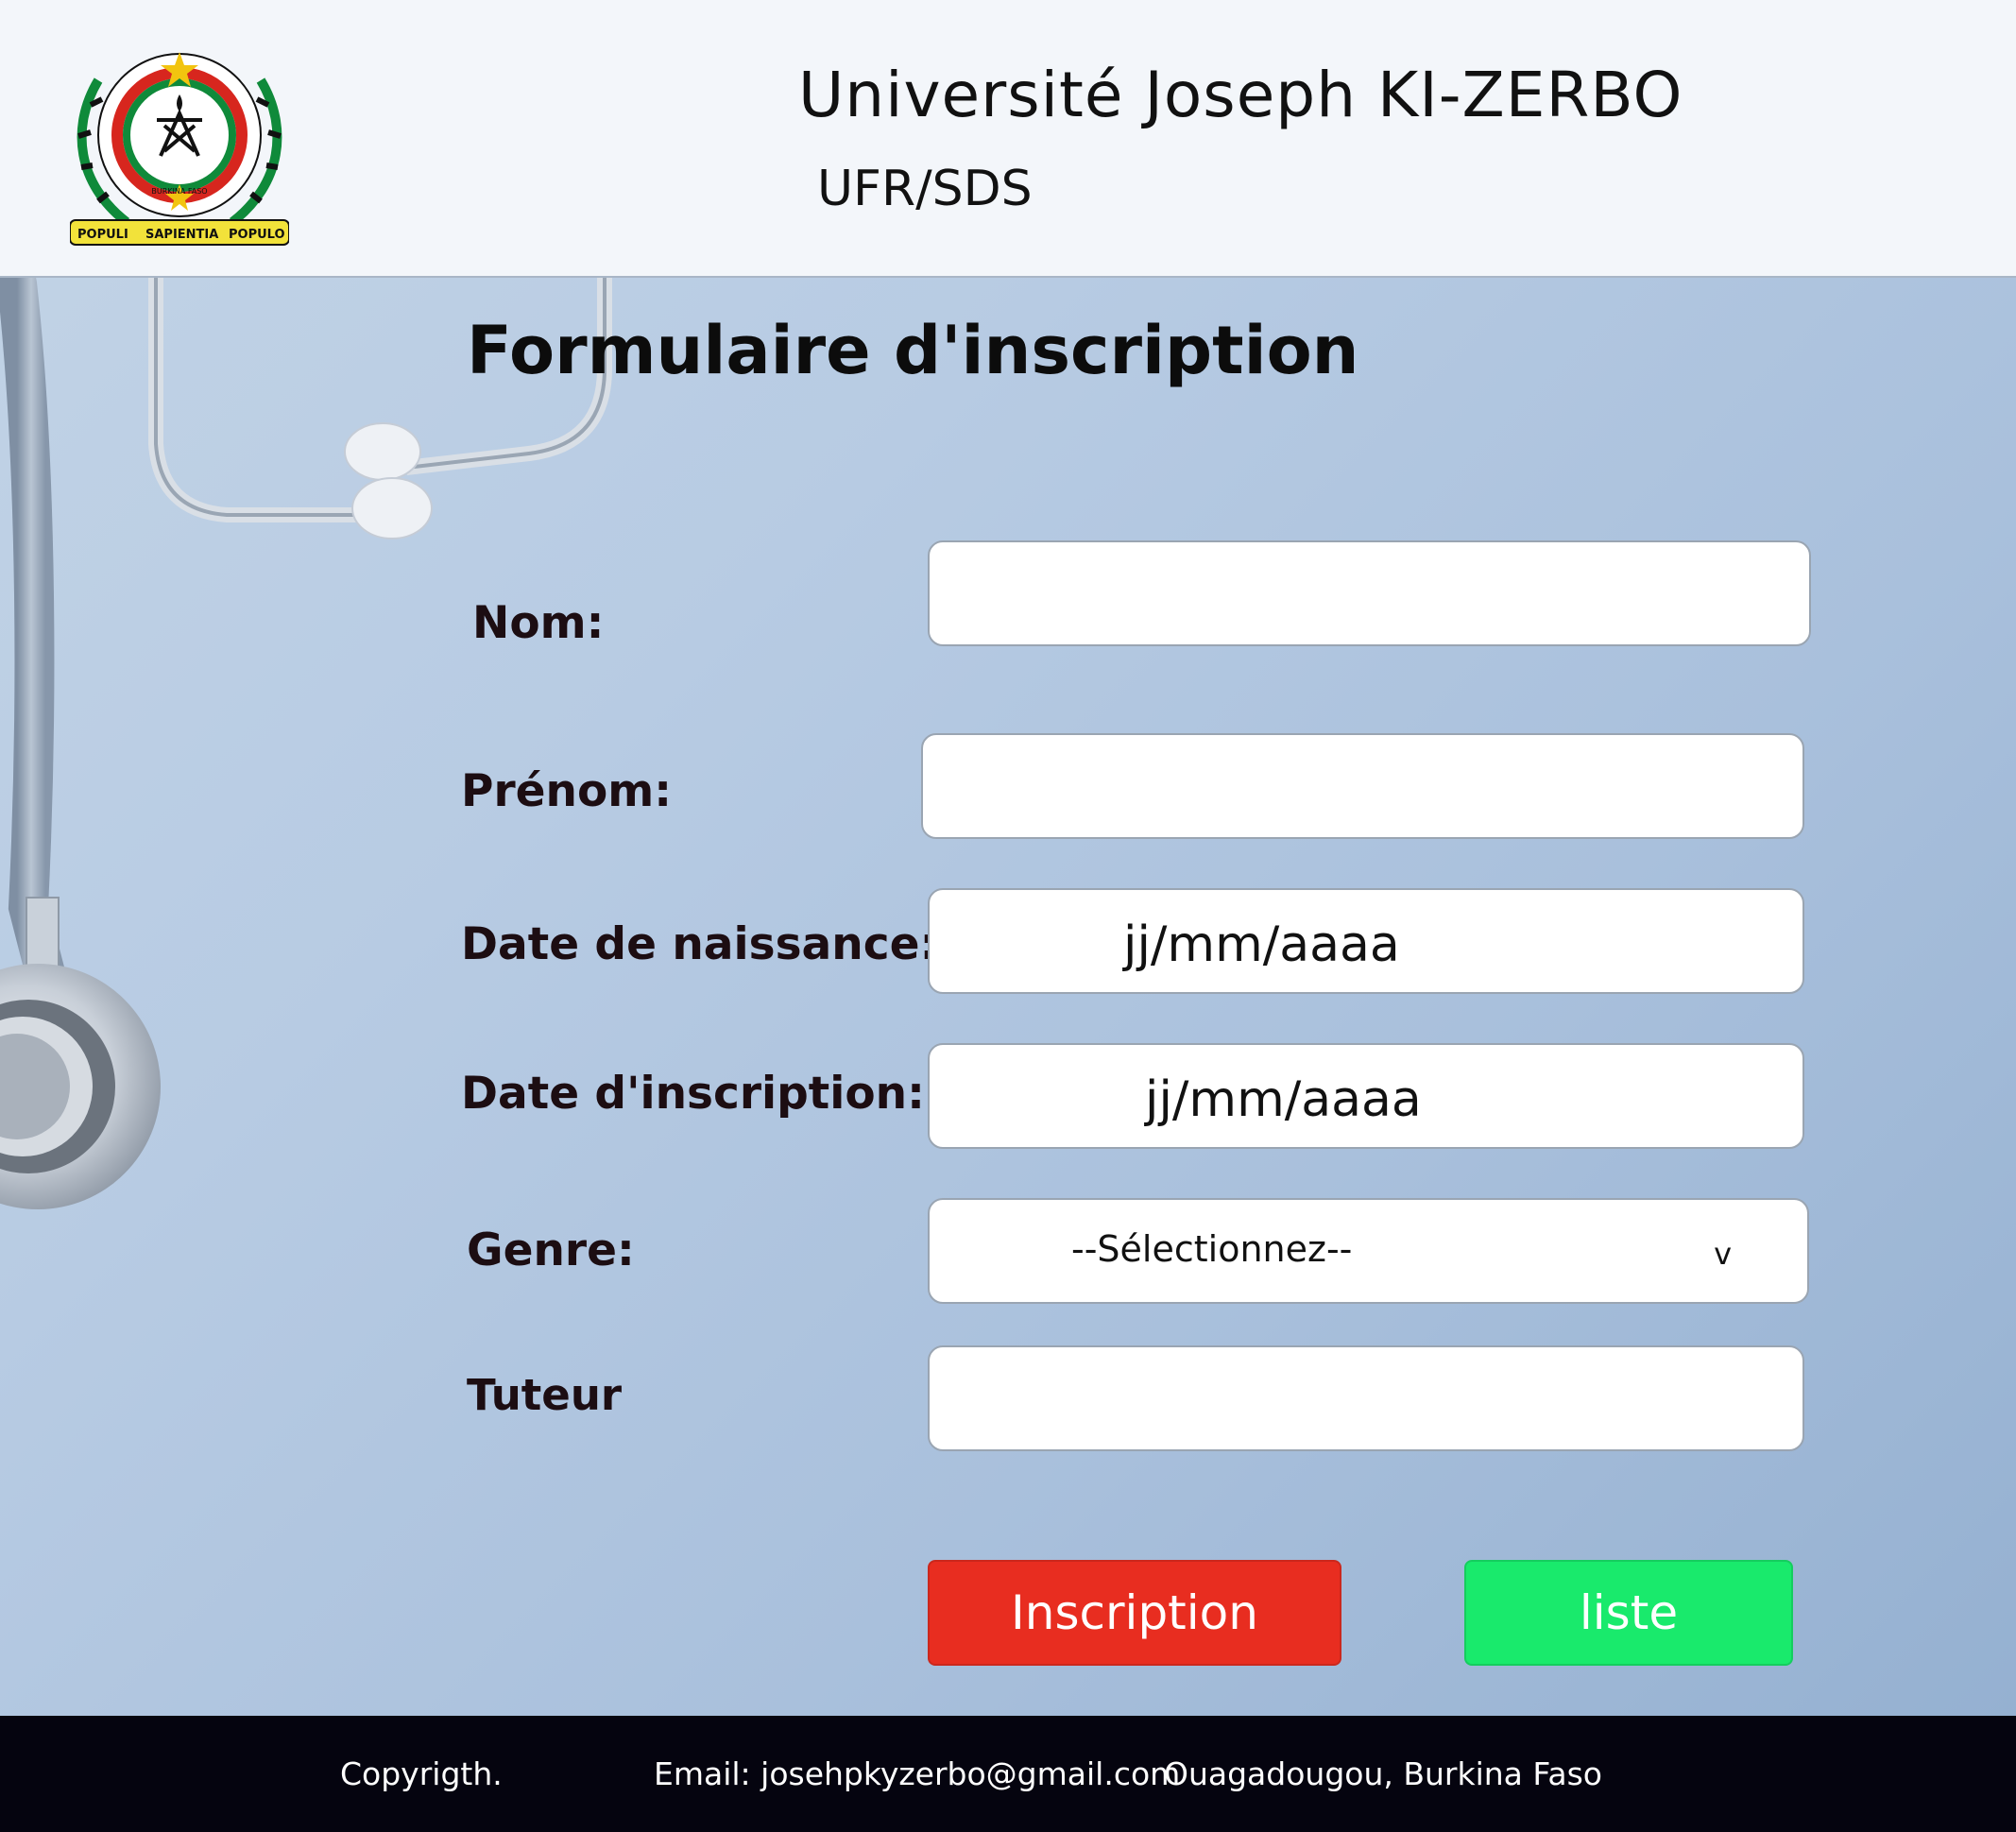  Describe the element at coordinates (693, 1094) in the screenshot. I see `date-inscription-label: Date d'inscription:` at that location.